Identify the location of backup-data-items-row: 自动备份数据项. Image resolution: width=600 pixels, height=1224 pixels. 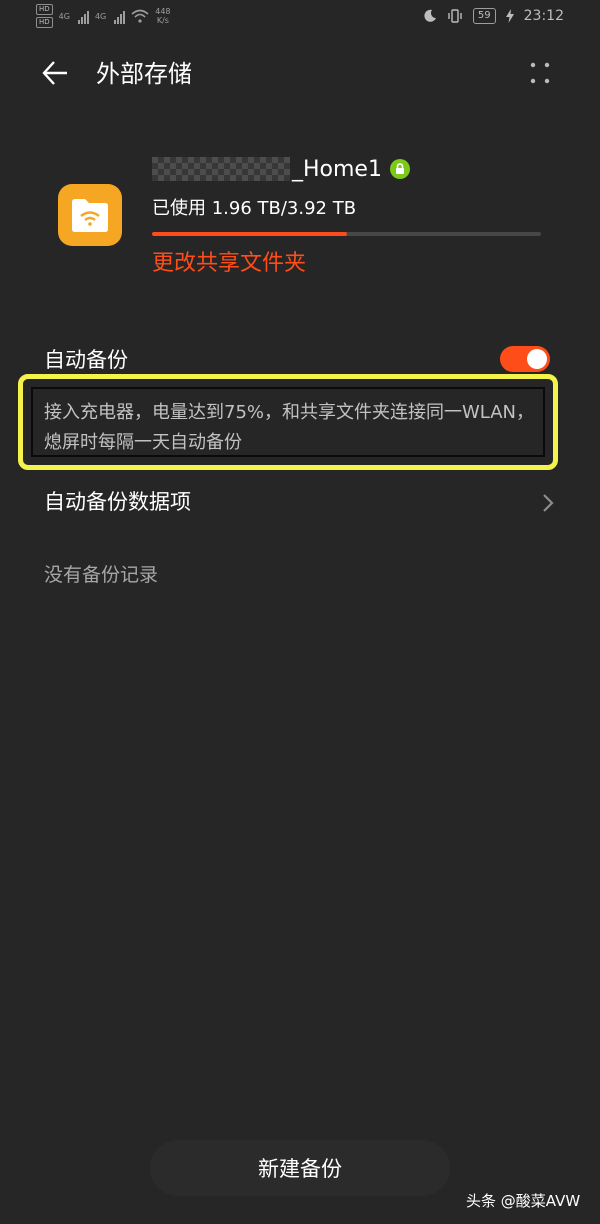
(300, 503).